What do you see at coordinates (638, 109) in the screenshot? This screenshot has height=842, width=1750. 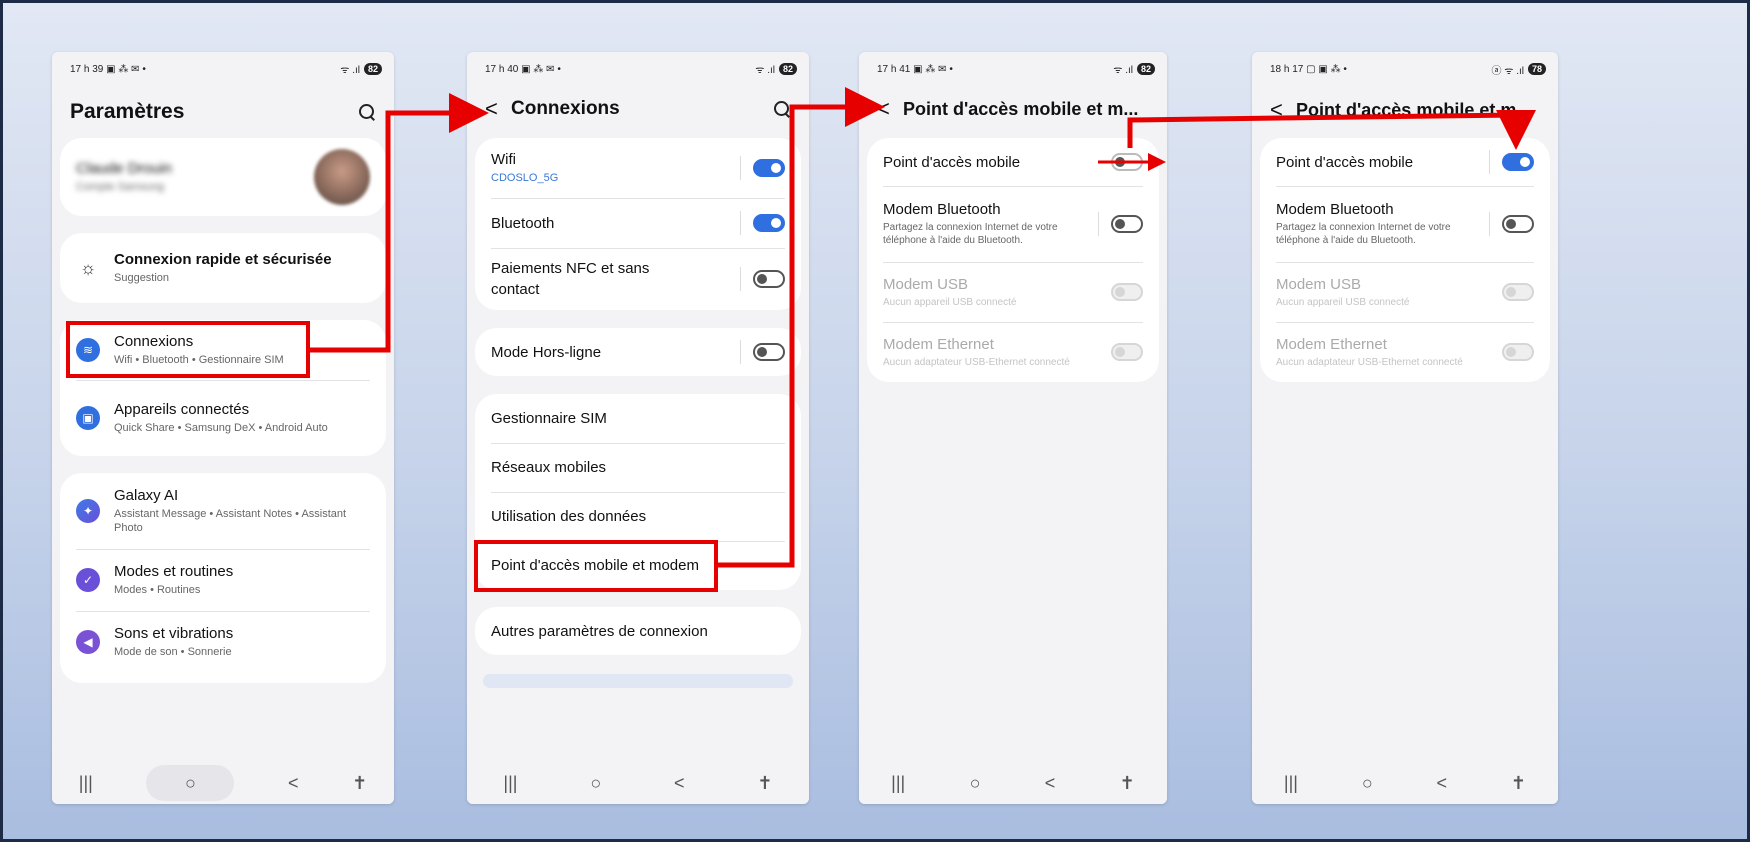 I see `header: < Connexions` at bounding box center [638, 109].